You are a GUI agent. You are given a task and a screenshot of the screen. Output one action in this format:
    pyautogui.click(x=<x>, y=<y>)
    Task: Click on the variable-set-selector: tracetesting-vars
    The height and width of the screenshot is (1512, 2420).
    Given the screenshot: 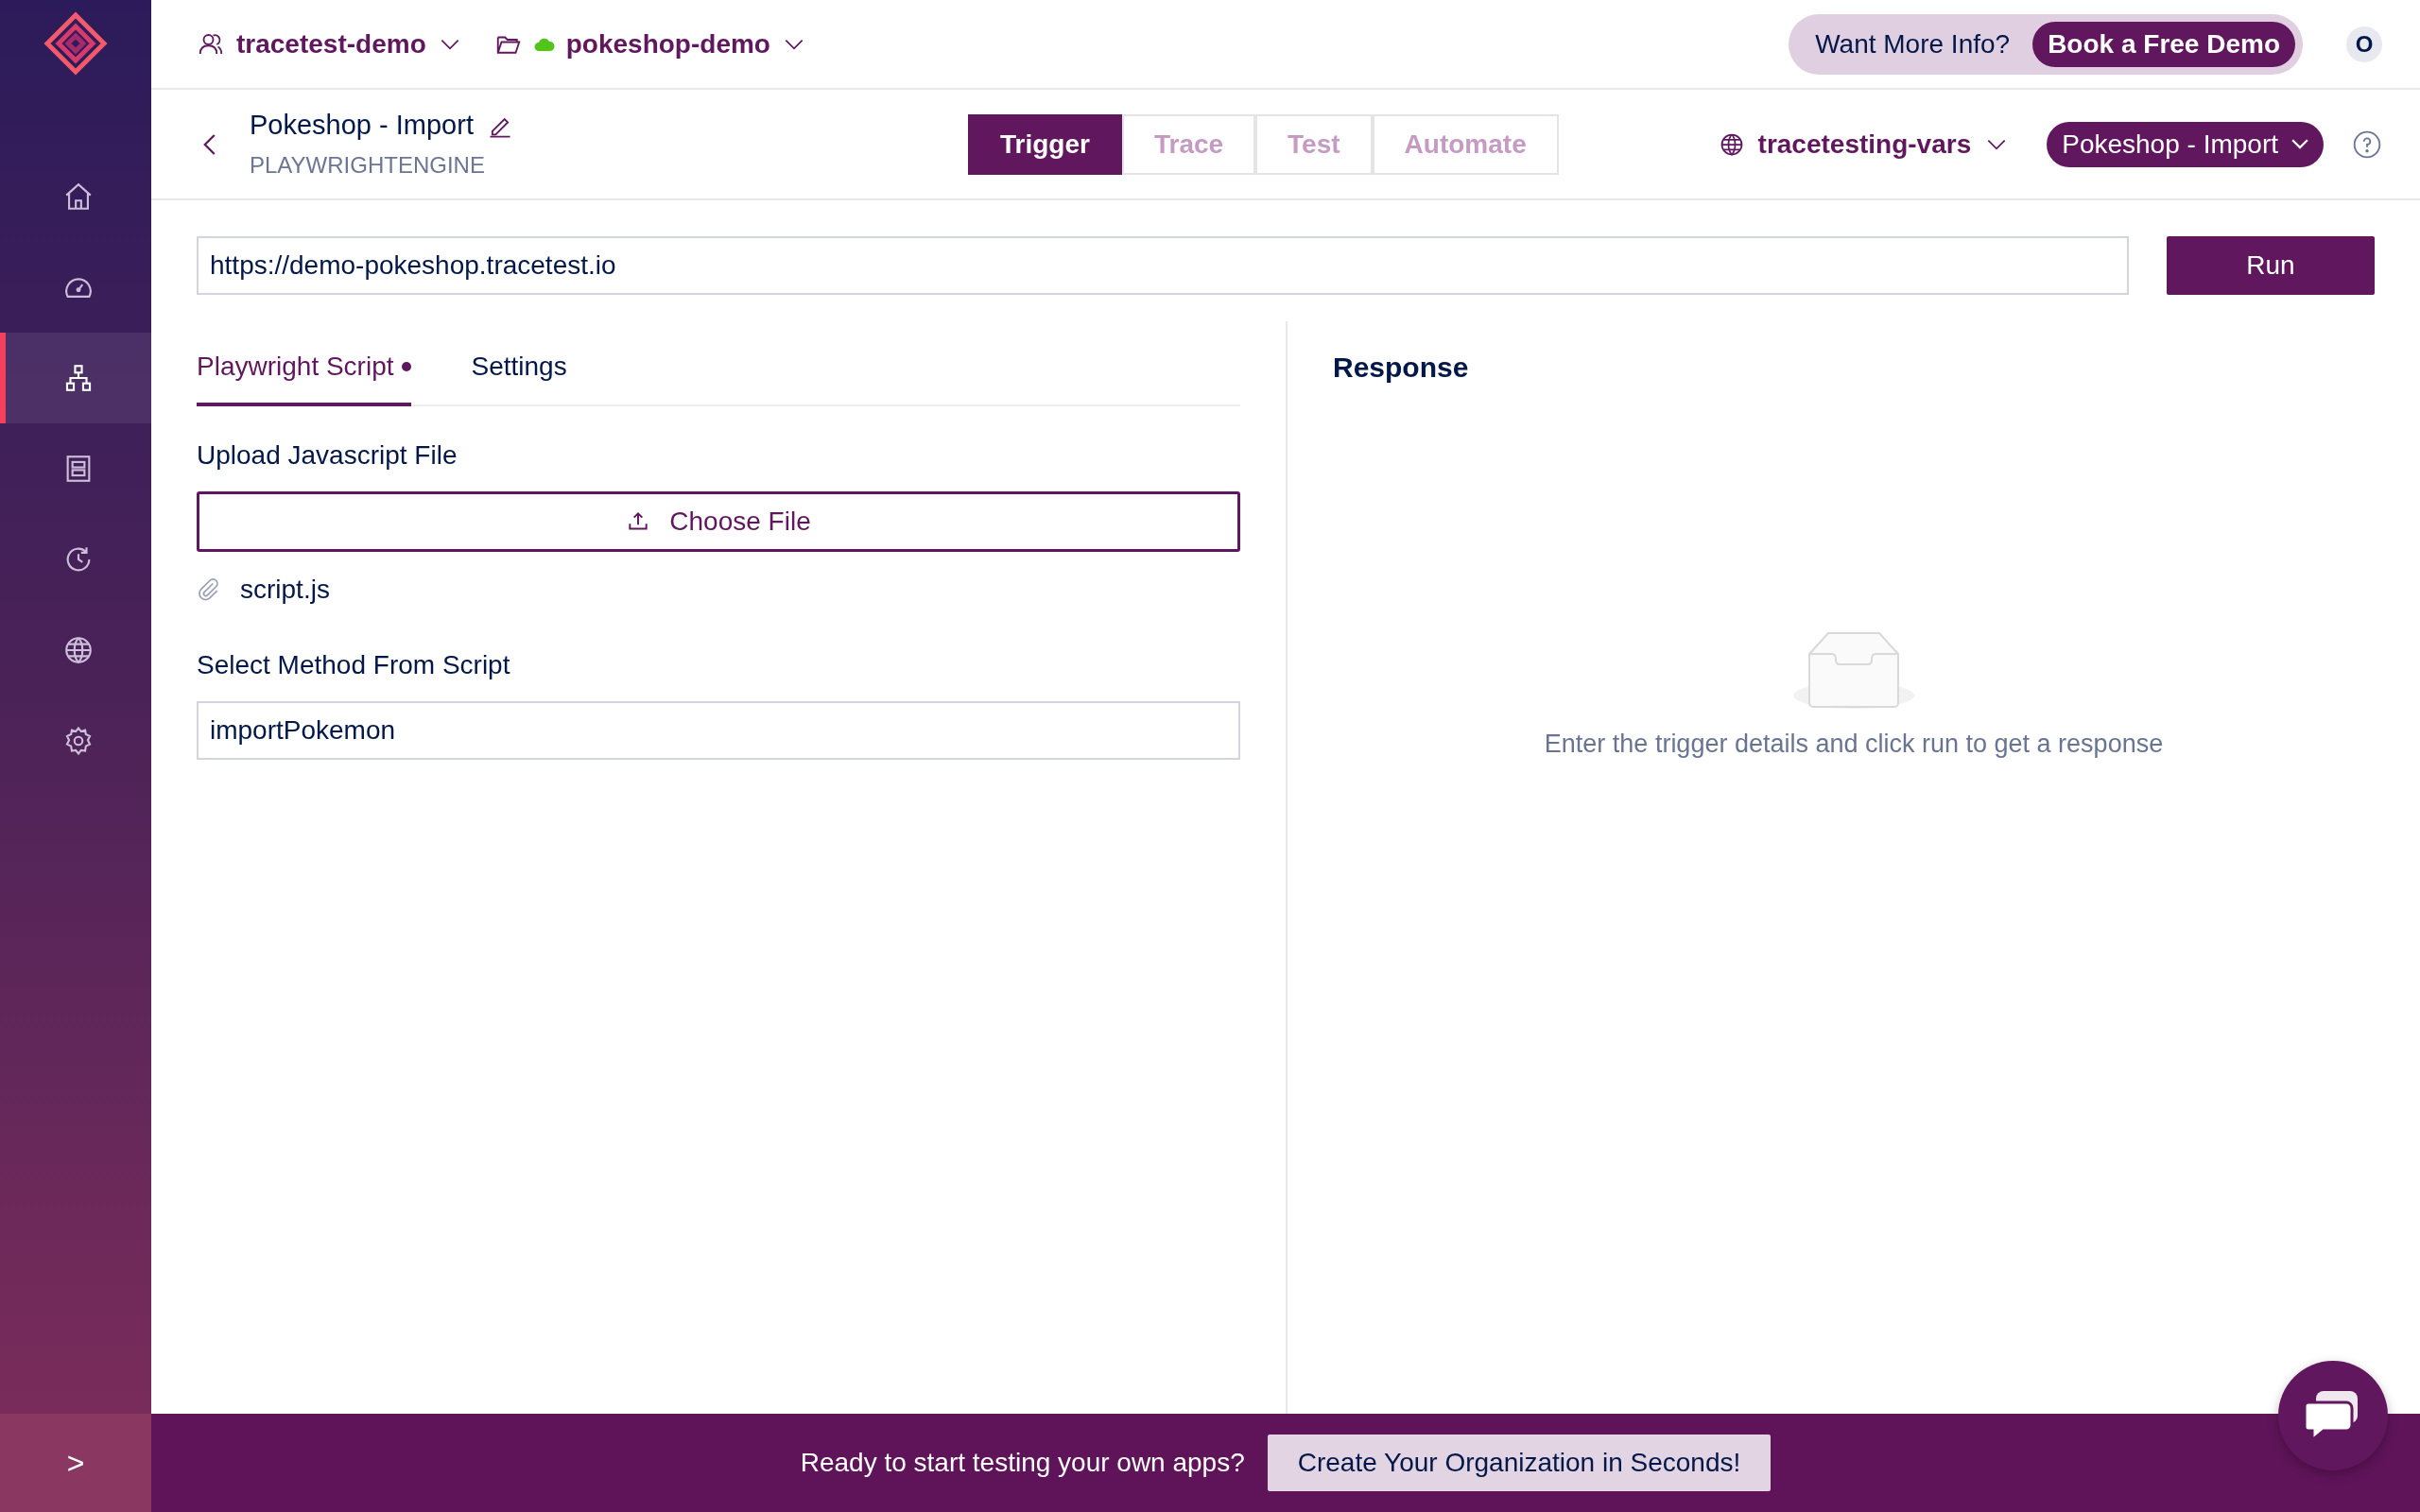 What is the action you would take?
    pyautogui.click(x=1864, y=144)
    